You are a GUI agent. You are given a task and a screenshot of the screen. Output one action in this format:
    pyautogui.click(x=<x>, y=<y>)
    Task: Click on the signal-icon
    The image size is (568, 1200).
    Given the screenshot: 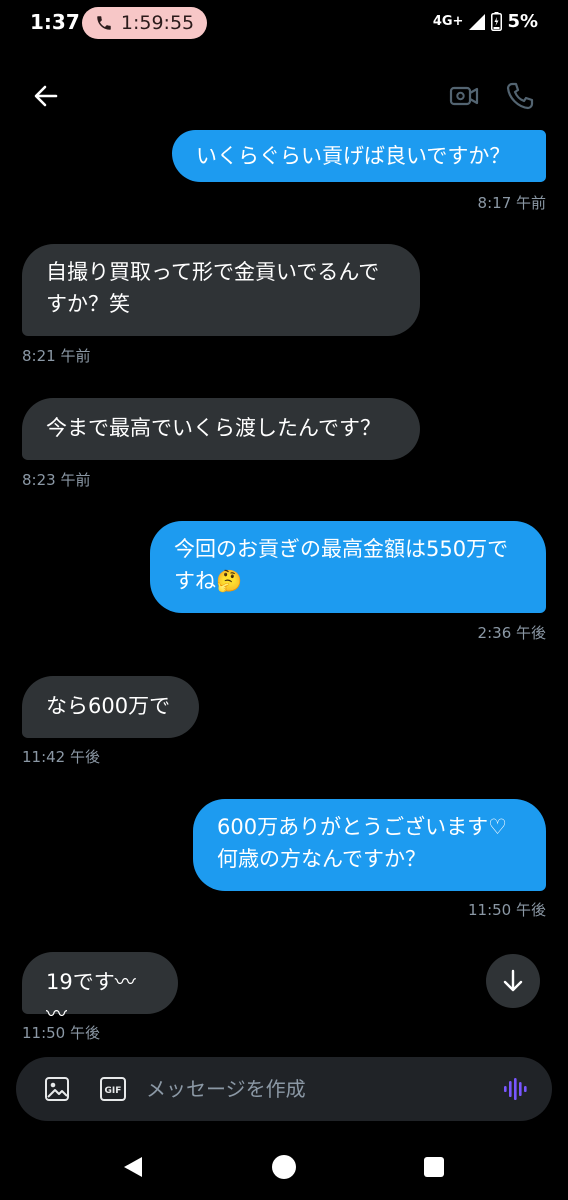 What is the action you would take?
    pyautogui.click(x=477, y=21)
    